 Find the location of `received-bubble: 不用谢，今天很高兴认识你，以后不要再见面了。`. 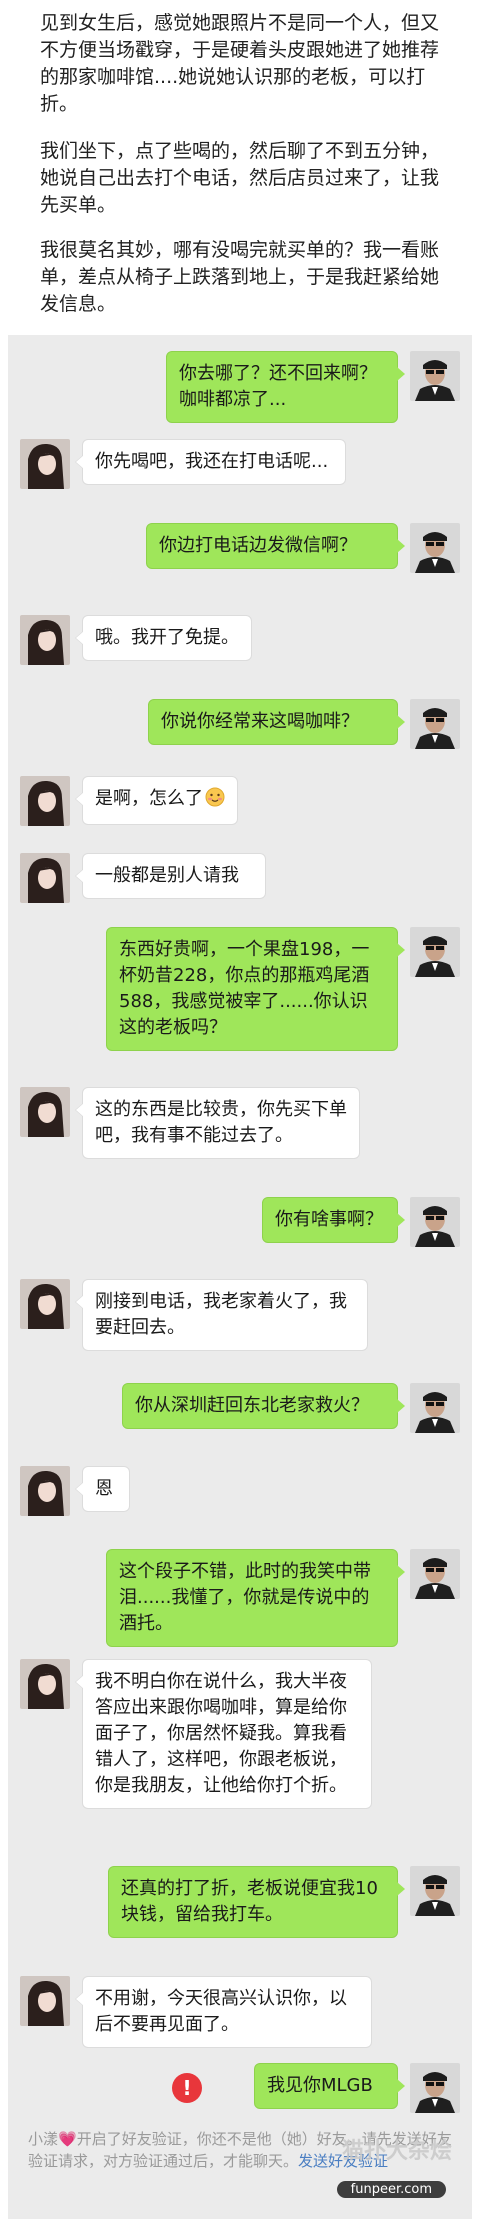

received-bubble: 不用谢，今天很高兴认识你，以后不要再见面了。 is located at coordinates (223, 2012).